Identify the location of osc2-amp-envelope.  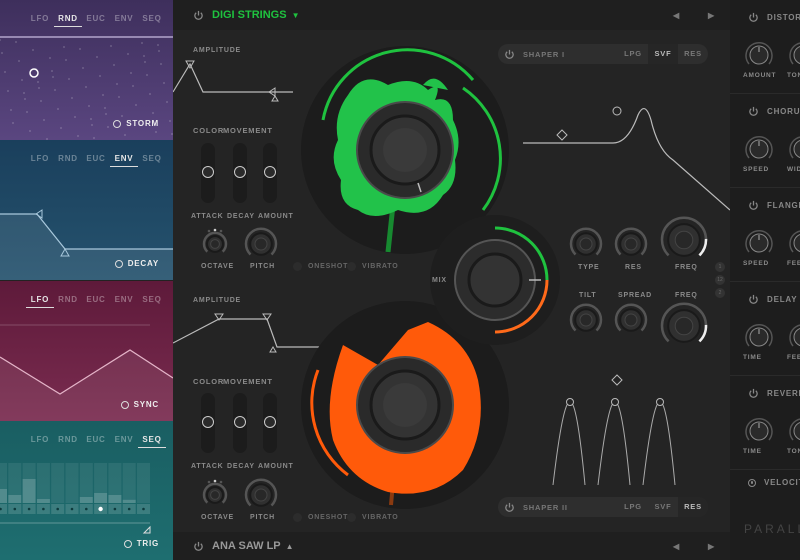
(248, 333).